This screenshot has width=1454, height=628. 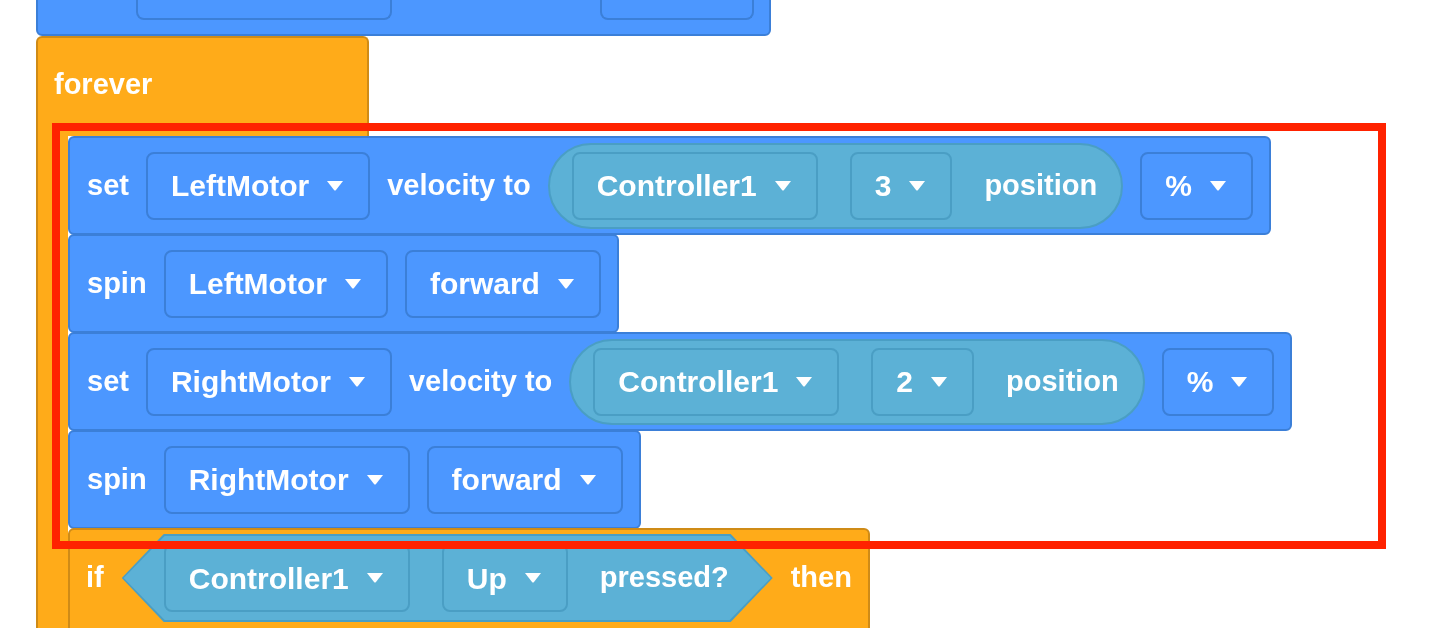 I want to click on motor-block: set RightMotor velocity to Controller1 2 position %, so click(x=680, y=381).